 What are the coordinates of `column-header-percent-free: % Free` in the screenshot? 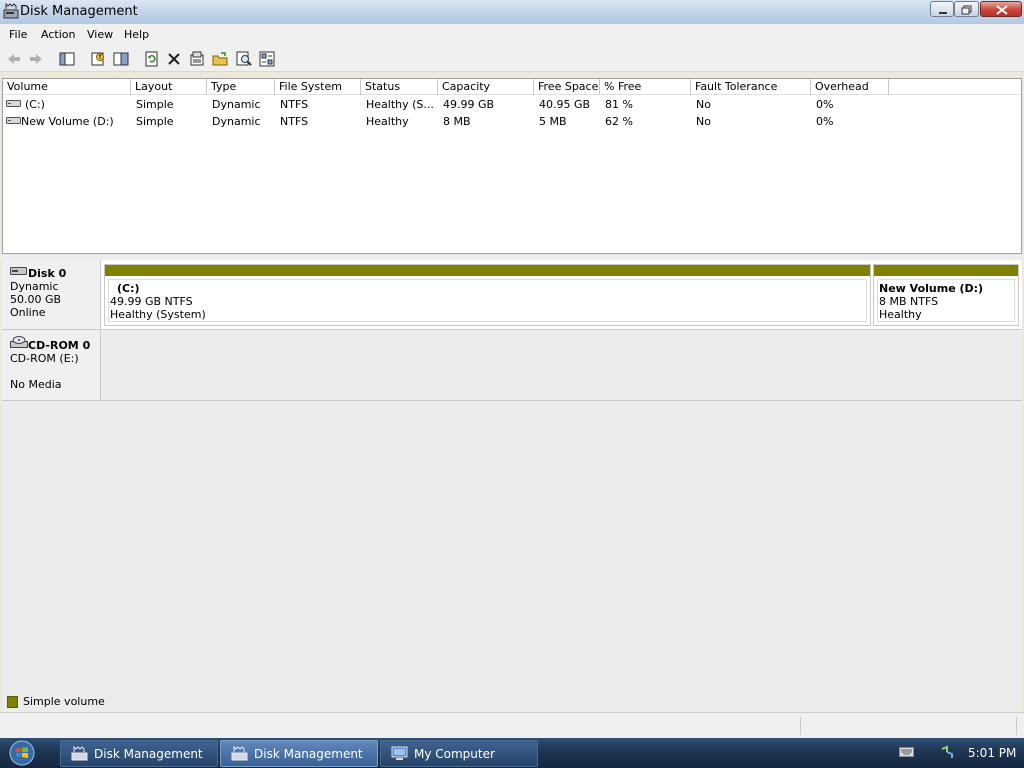 It's located at (645, 87).